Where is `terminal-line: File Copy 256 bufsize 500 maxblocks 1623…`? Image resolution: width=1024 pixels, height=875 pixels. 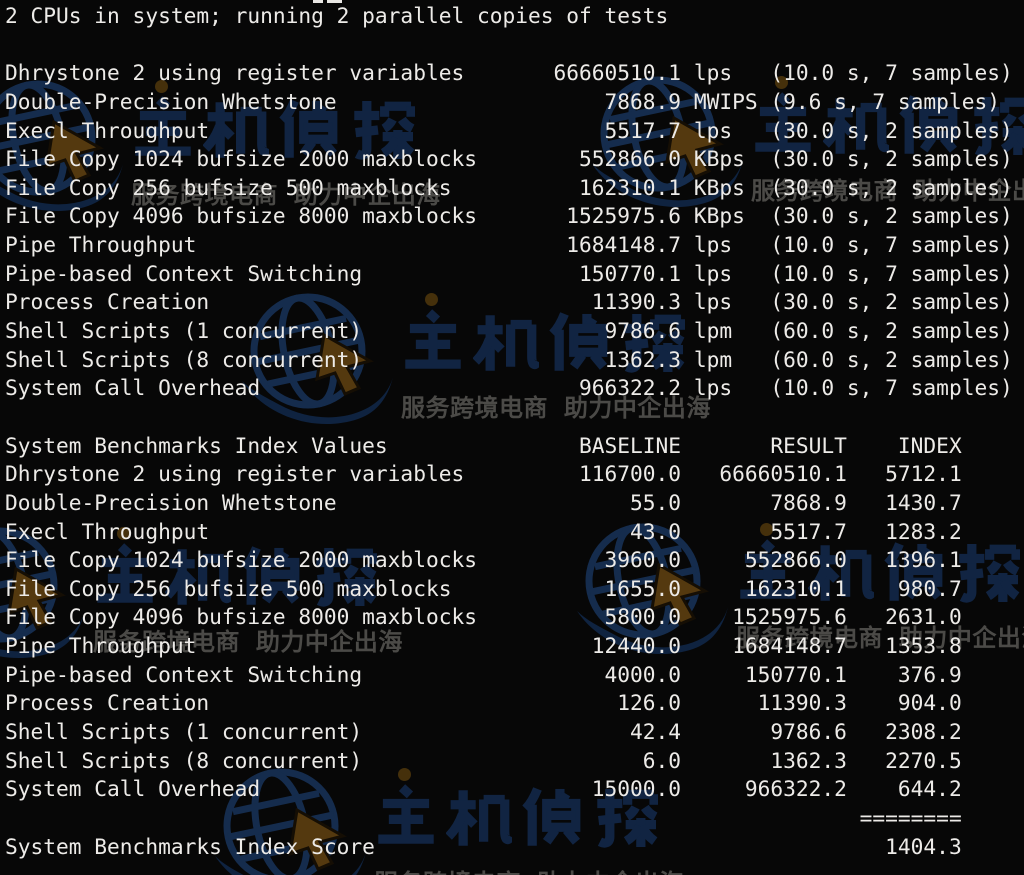
terminal-line: File Copy 256 bufsize 500 maxblocks 1623… is located at coordinates (509, 187).